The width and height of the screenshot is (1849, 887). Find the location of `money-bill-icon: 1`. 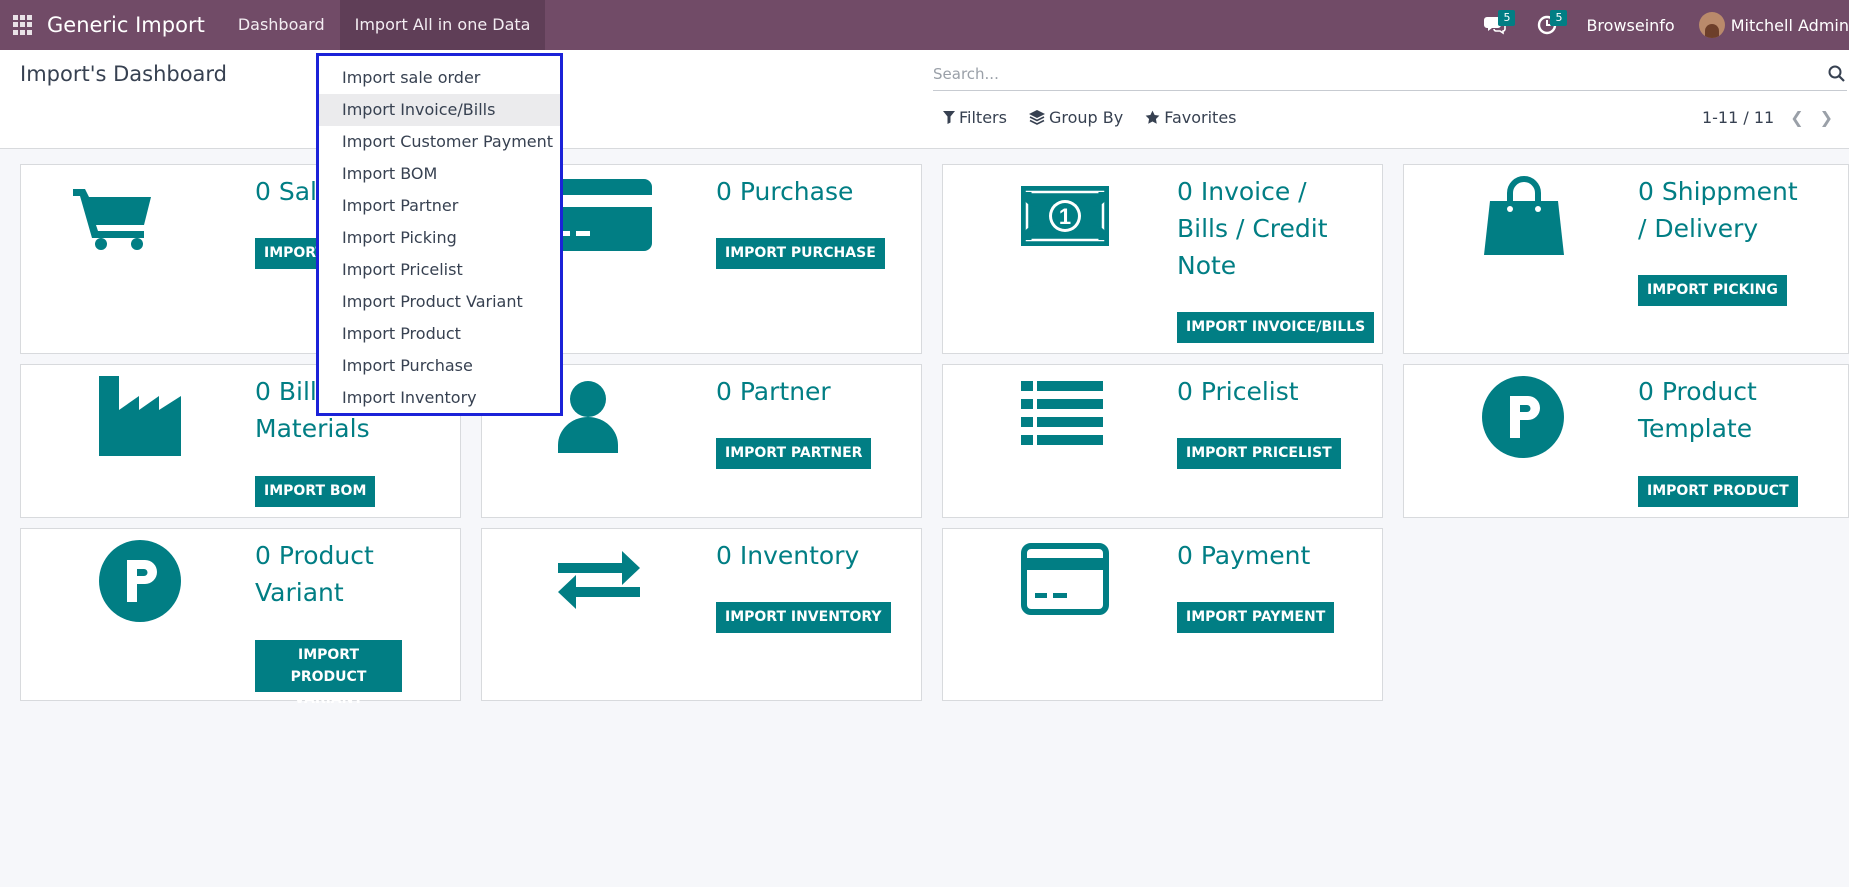

money-bill-icon: 1 is located at coordinates (1065, 216).